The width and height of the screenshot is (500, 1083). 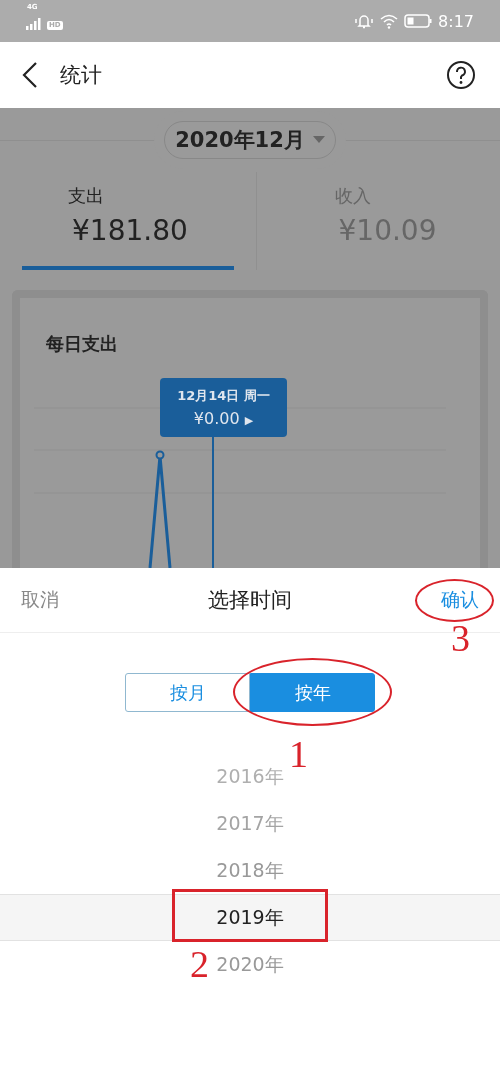 What do you see at coordinates (250, 823) in the screenshot?
I see `year-option: 2017年` at bounding box center [250, 823].